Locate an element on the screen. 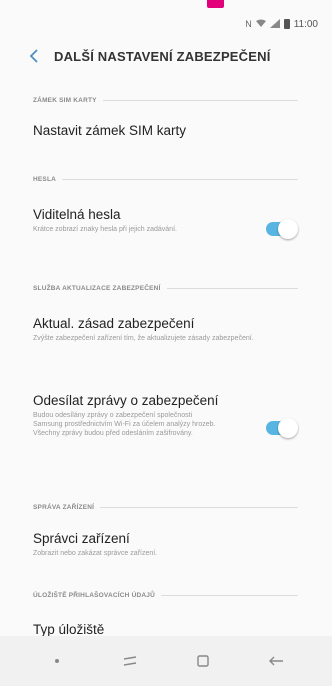 The image size is (332, 686). section-header-device-admin: SPRÁVA ZAŘÍZENÍ is located at coordinates (165, 507).